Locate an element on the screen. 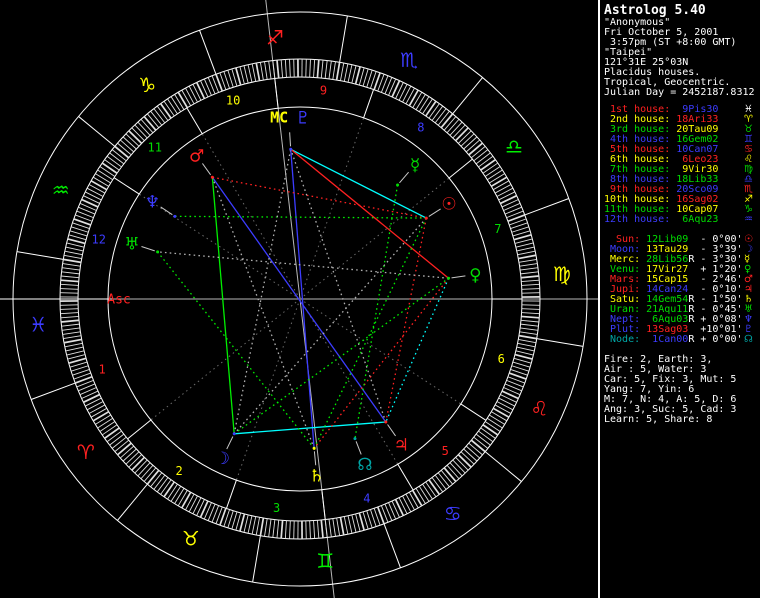 The image size is (760, 600). chart-info-line: Julian Day = 2452187.8312 is located at coordinates (679, 92).